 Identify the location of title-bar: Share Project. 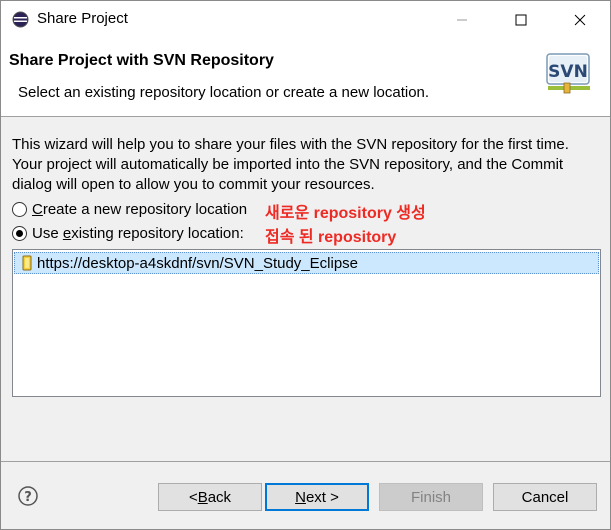
(305, 19).